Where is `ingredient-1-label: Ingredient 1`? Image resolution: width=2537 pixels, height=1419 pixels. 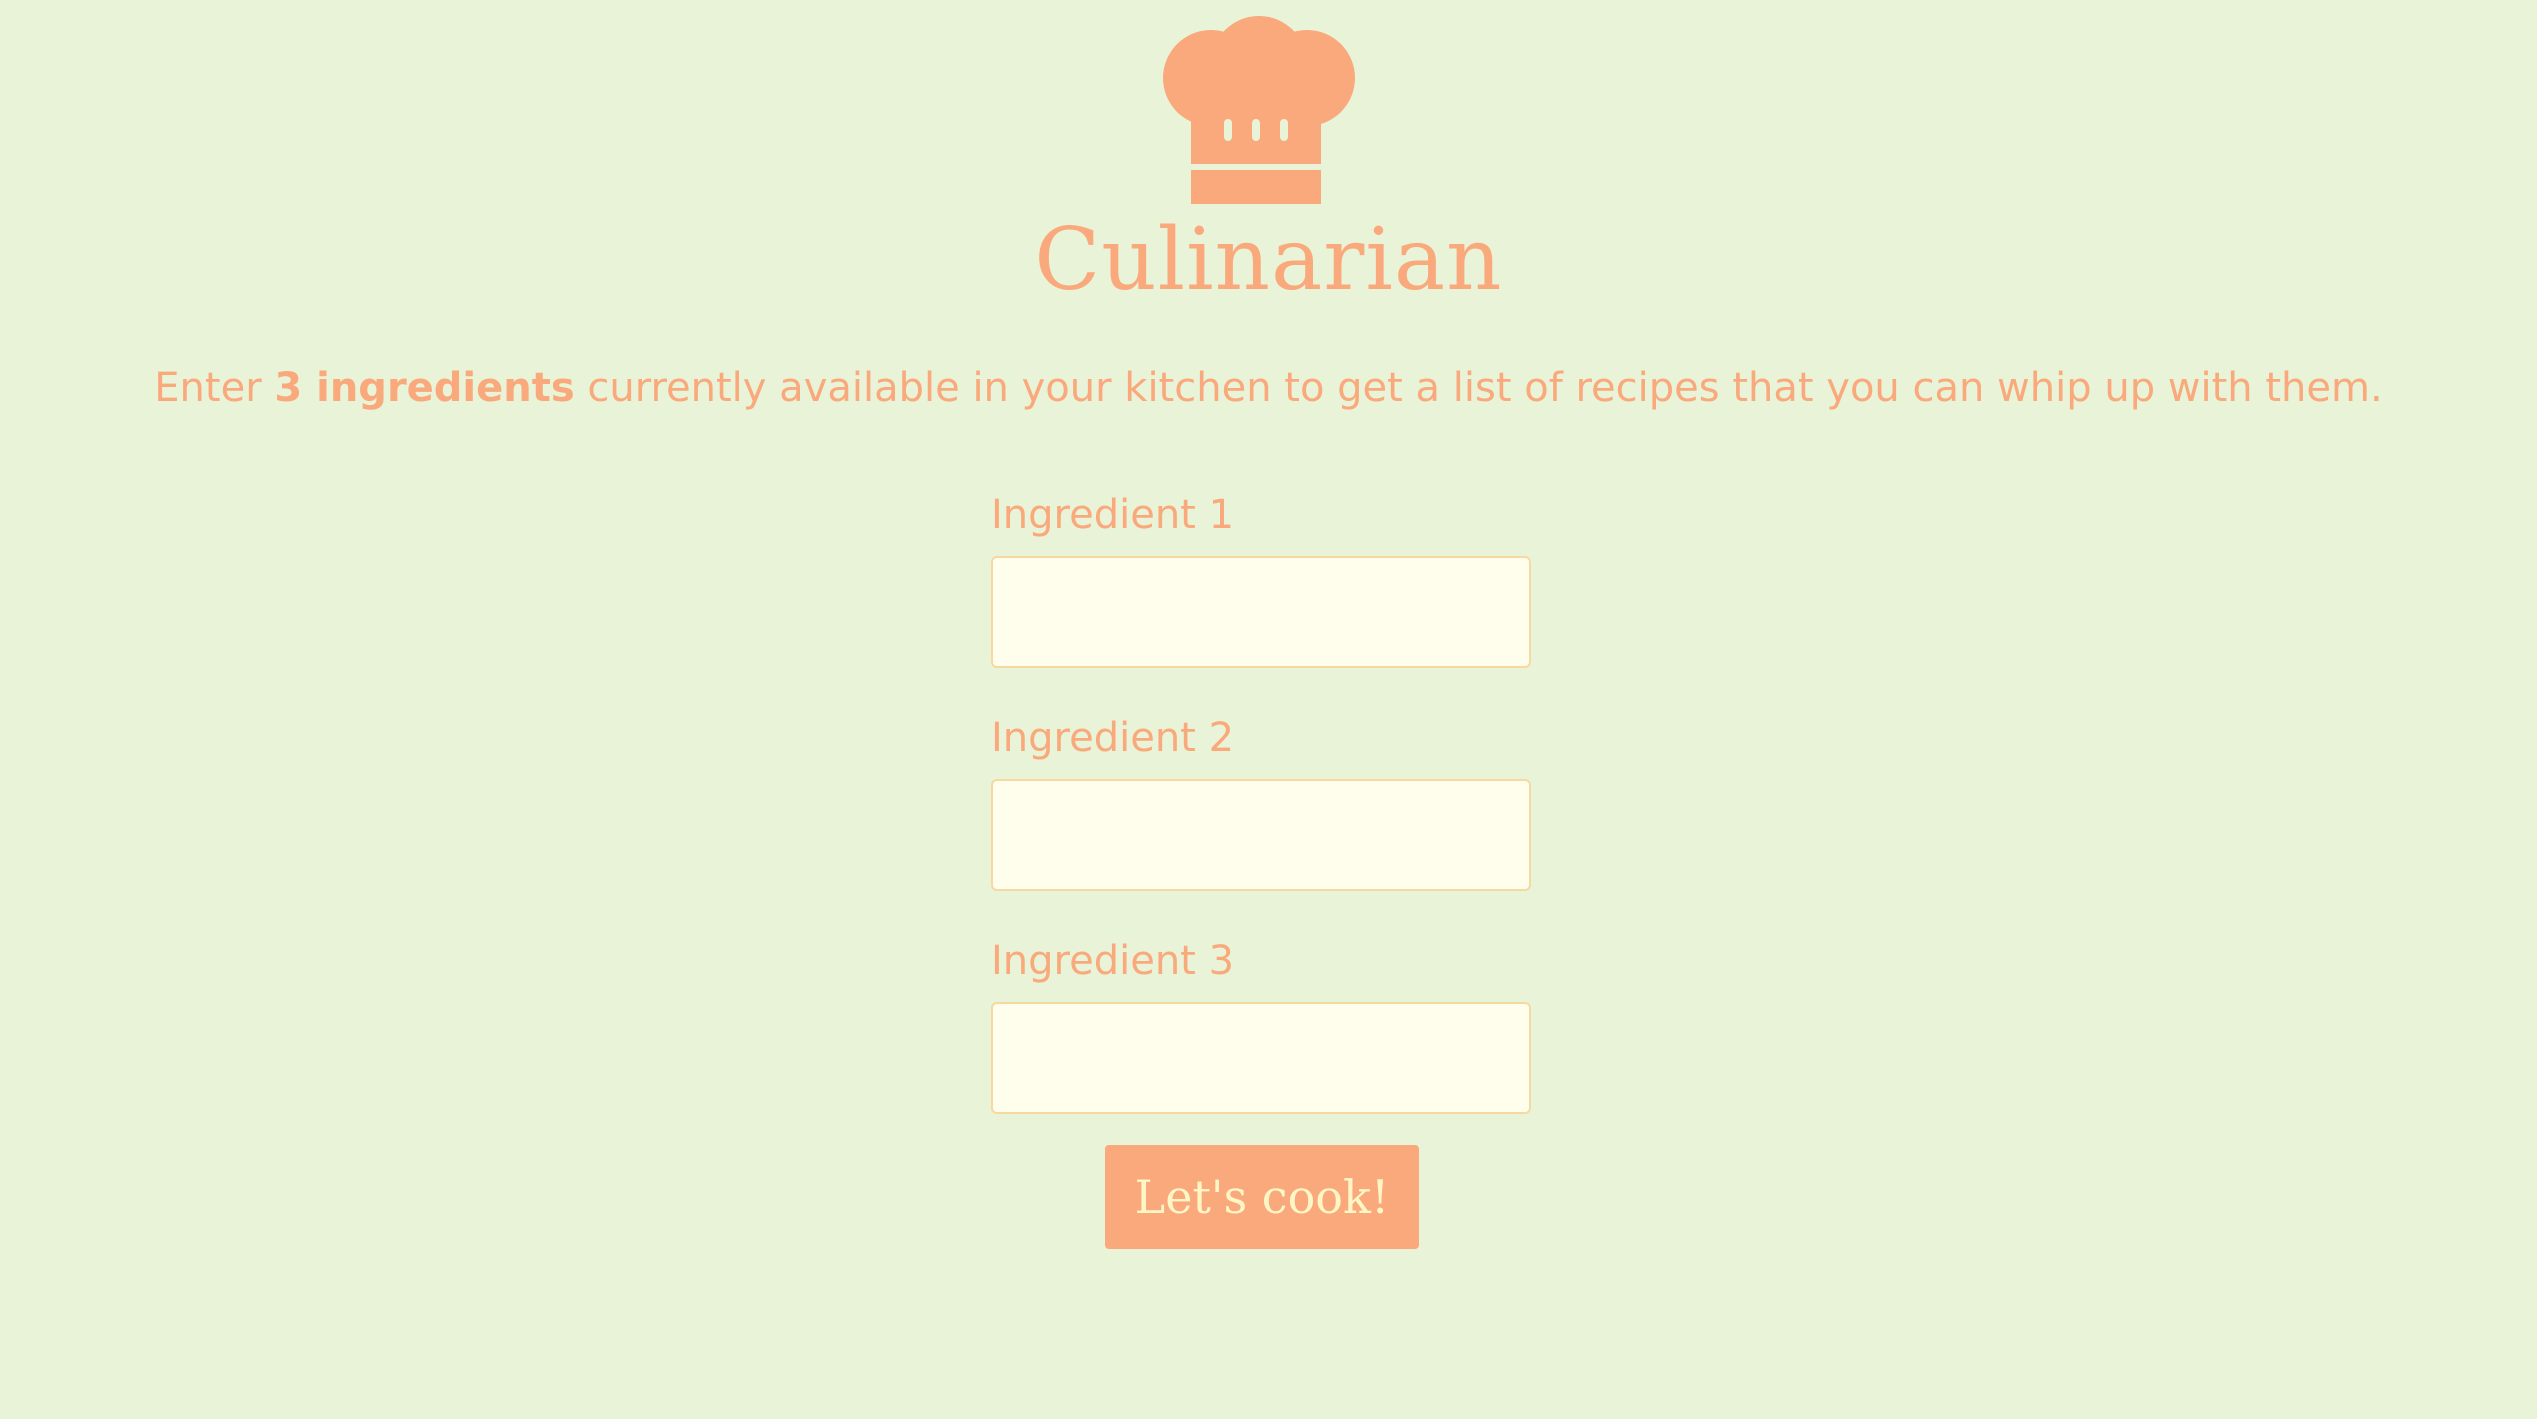 ingredient-1-label: Ingredient 1 is located at coordinates (1113, 515).